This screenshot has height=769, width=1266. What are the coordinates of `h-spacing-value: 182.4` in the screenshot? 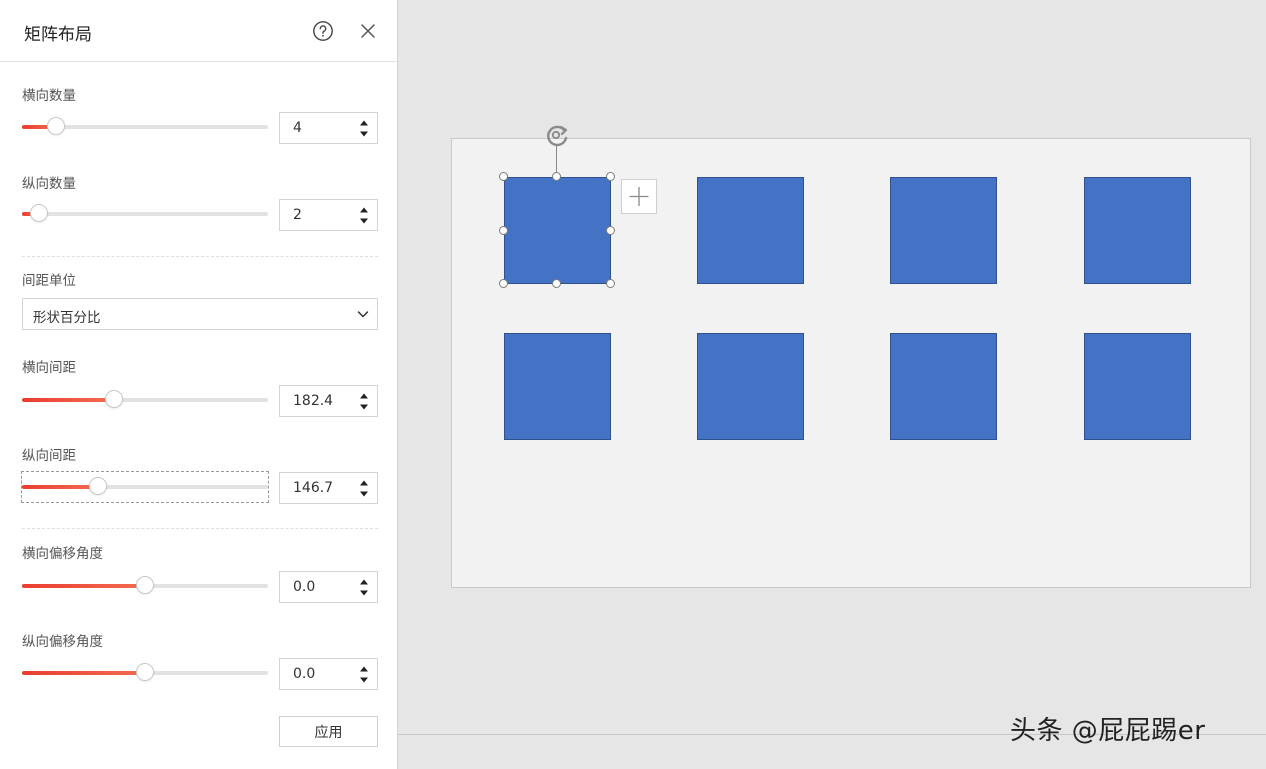 It's located at (313, 401).